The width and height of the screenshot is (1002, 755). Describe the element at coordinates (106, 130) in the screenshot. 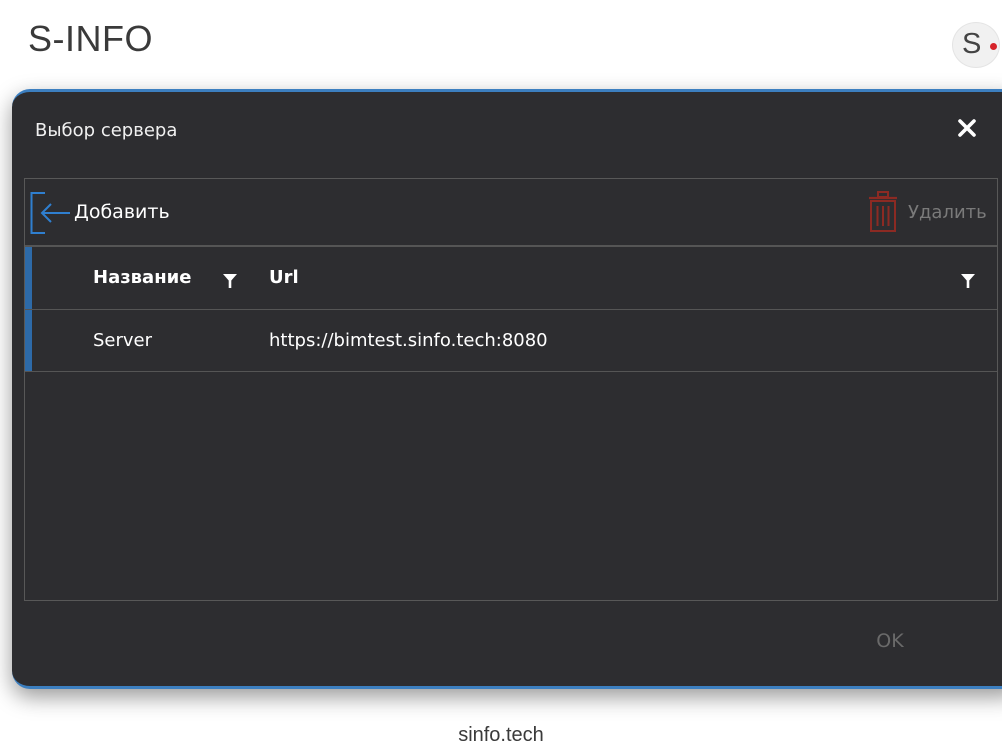

I see `dialog-title: Выбор сервера` at that location.